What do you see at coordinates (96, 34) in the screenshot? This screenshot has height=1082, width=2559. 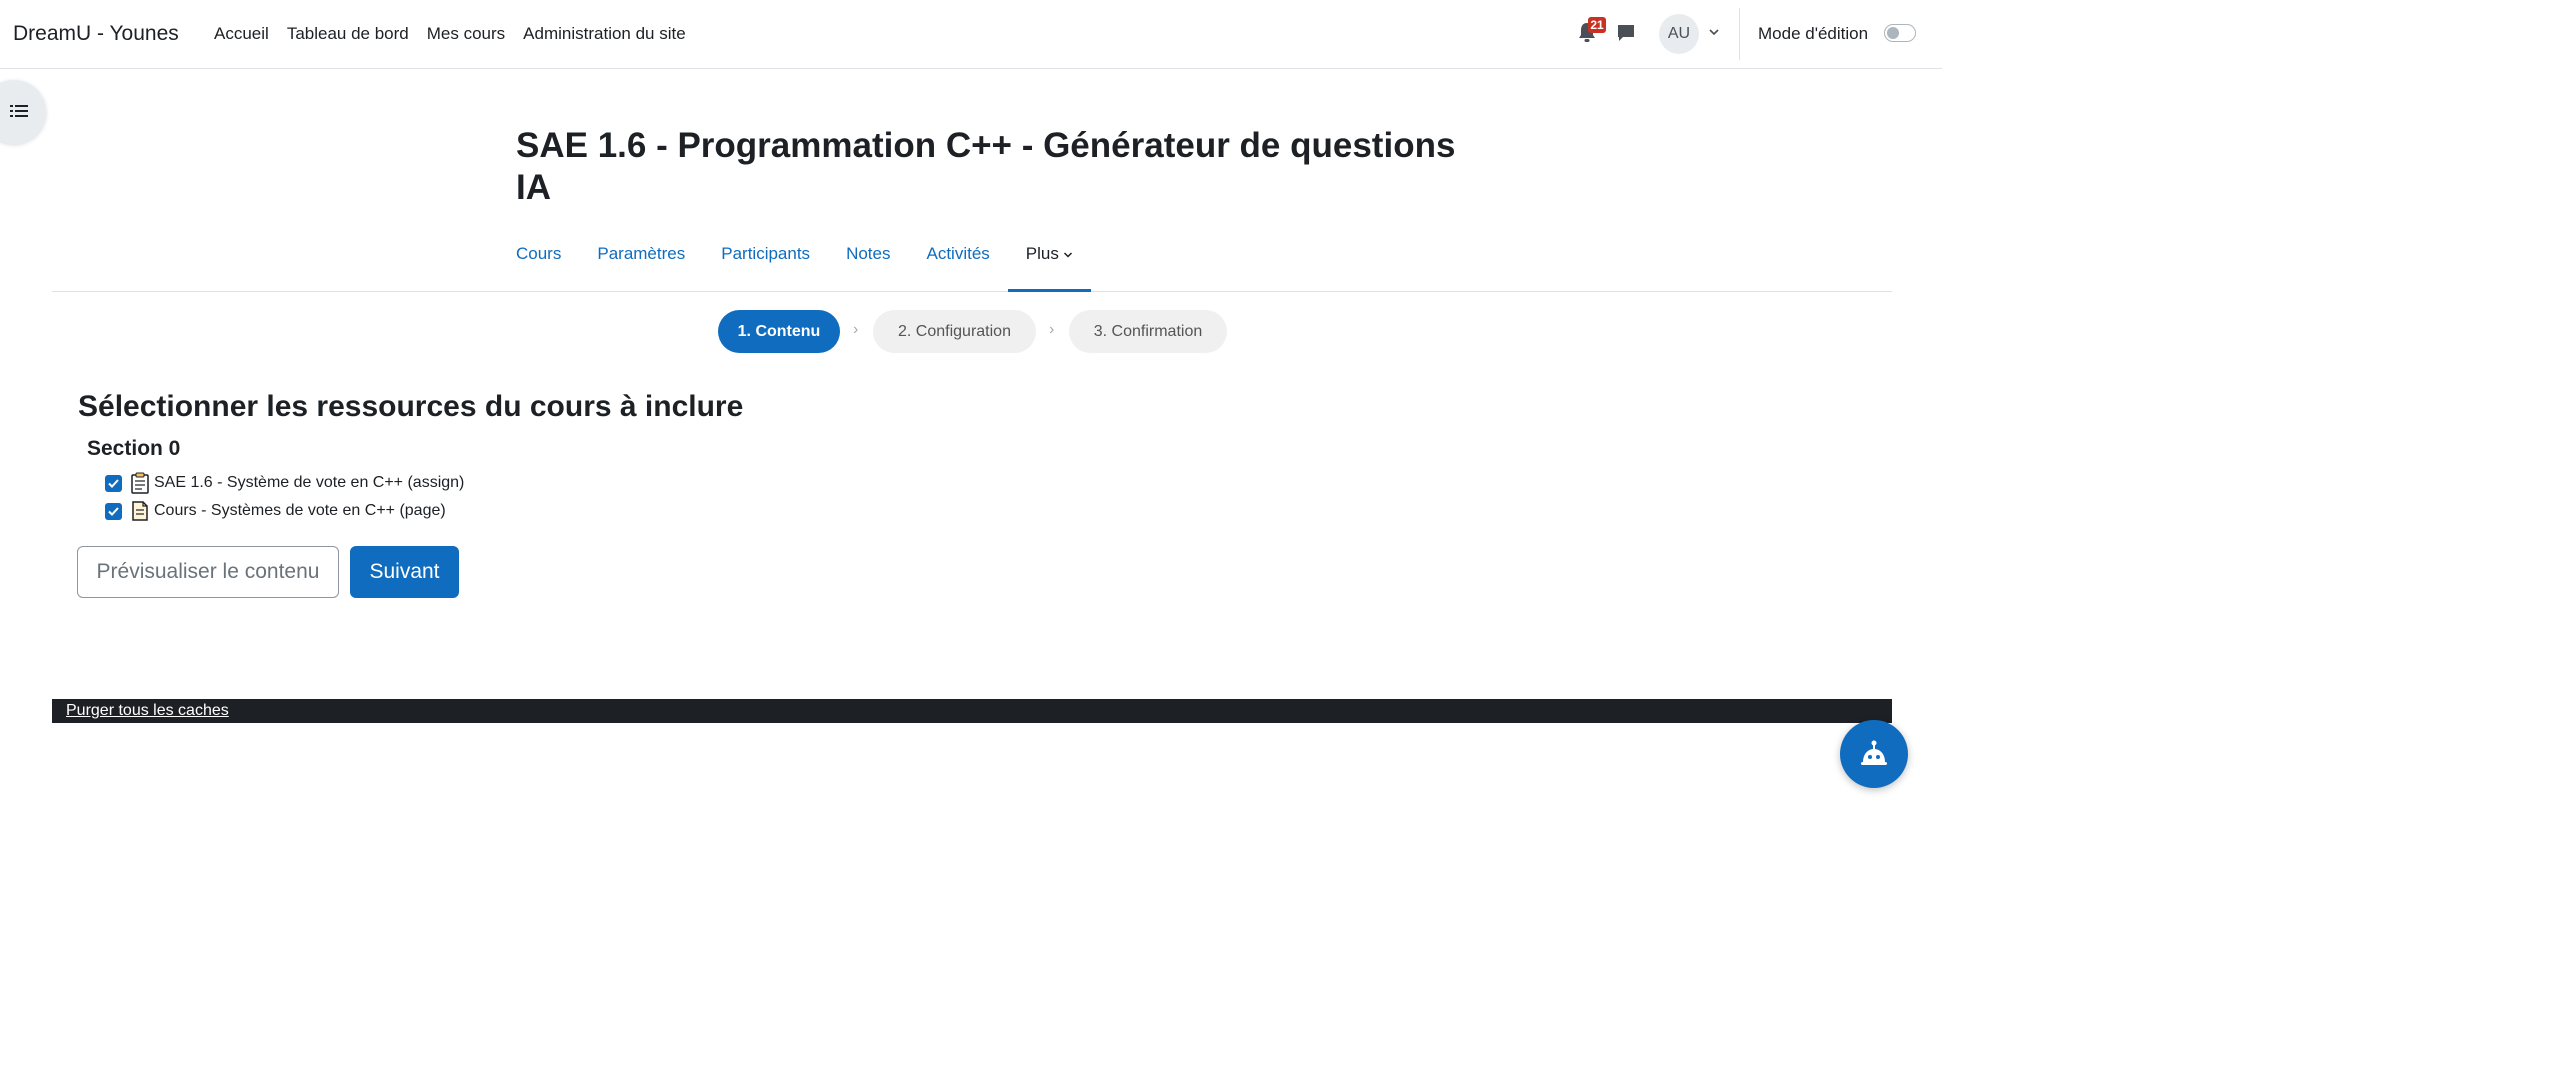 I see `site-brand: DreamU - Younes` at bounding box center [96, 34].